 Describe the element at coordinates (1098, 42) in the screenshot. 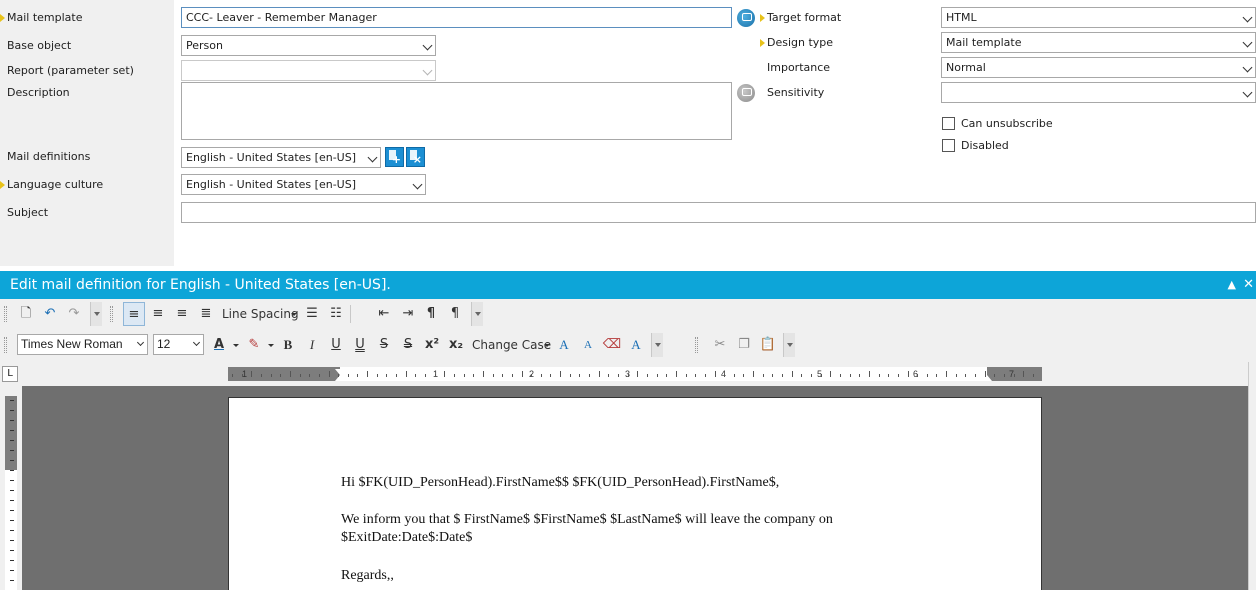

I see `design-type-select: Mail template` at that location.